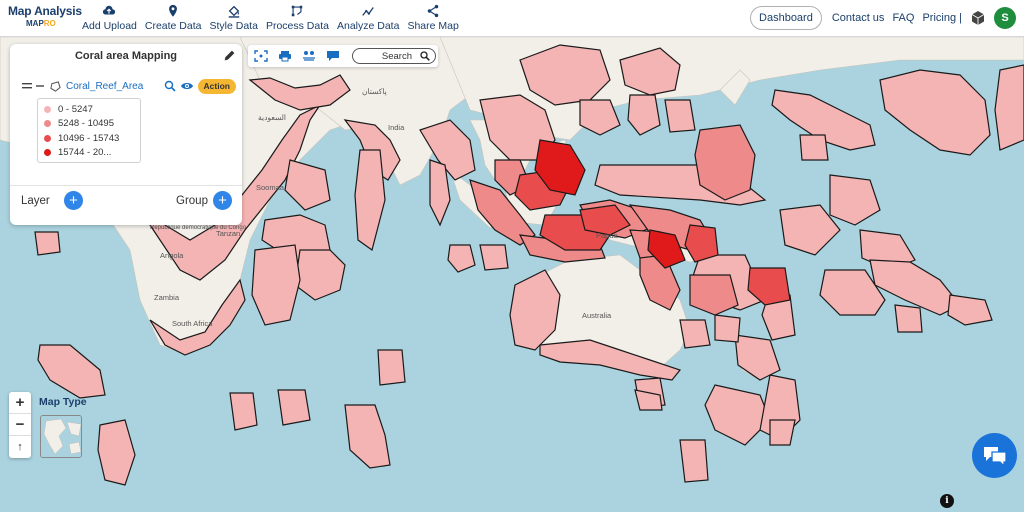  I want to click on search-box: Search, so click(394, 56).